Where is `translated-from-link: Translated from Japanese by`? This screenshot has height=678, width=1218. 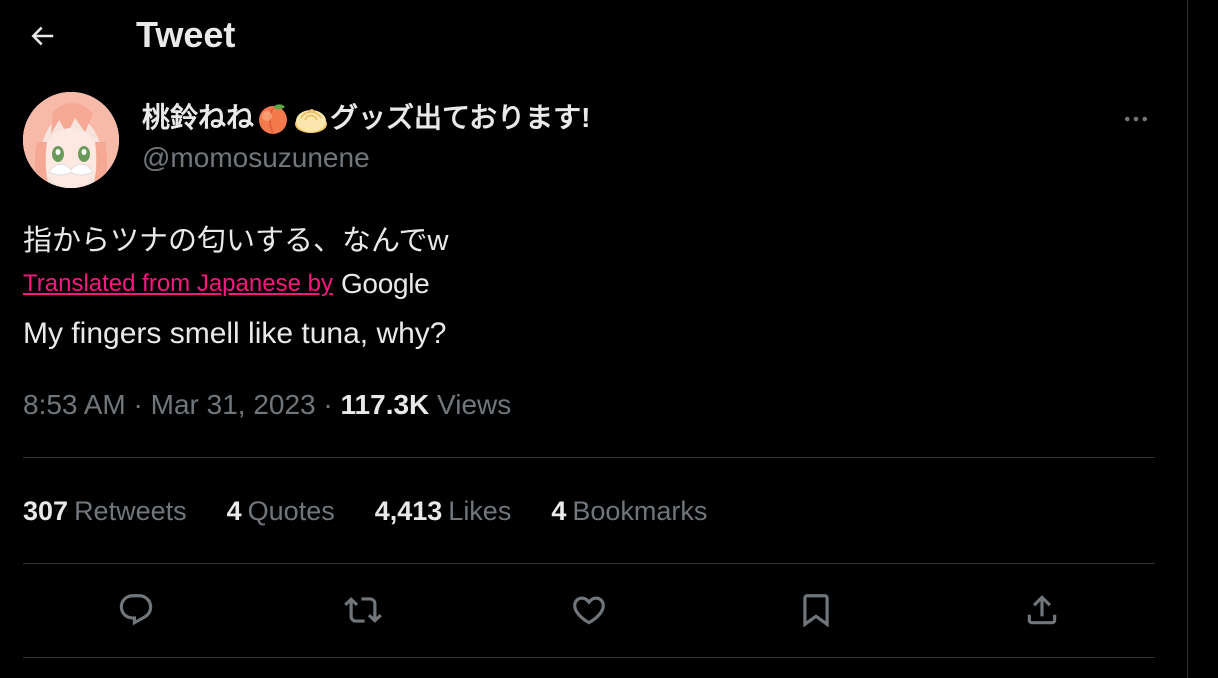
translated-from-link: Translated from Japanese by is located at coordinates (178, 284).